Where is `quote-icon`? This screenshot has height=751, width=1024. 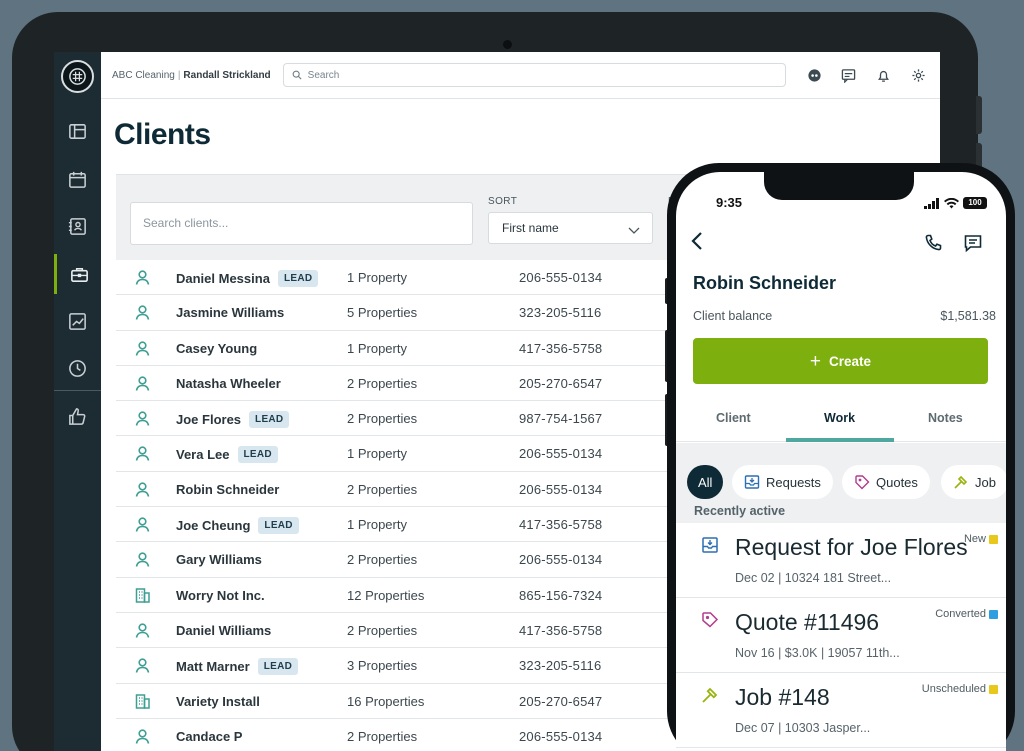 quote-icon is located at coordinates (710, 620).